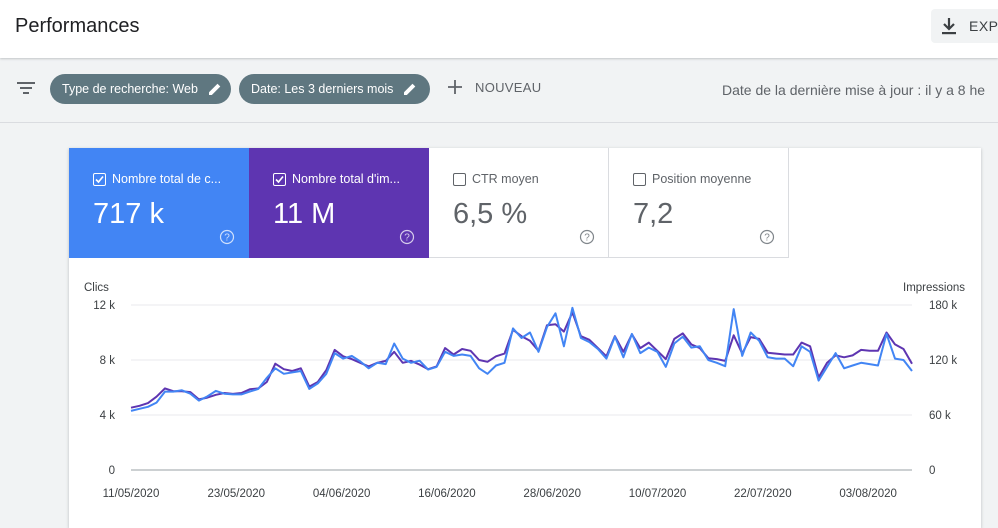 This screenshot has height=528, width=998. What do you see at coordinates (505, 179) in the screenshot?
I see `metric-label: CTR moyen` at bounding box center [505, 179].